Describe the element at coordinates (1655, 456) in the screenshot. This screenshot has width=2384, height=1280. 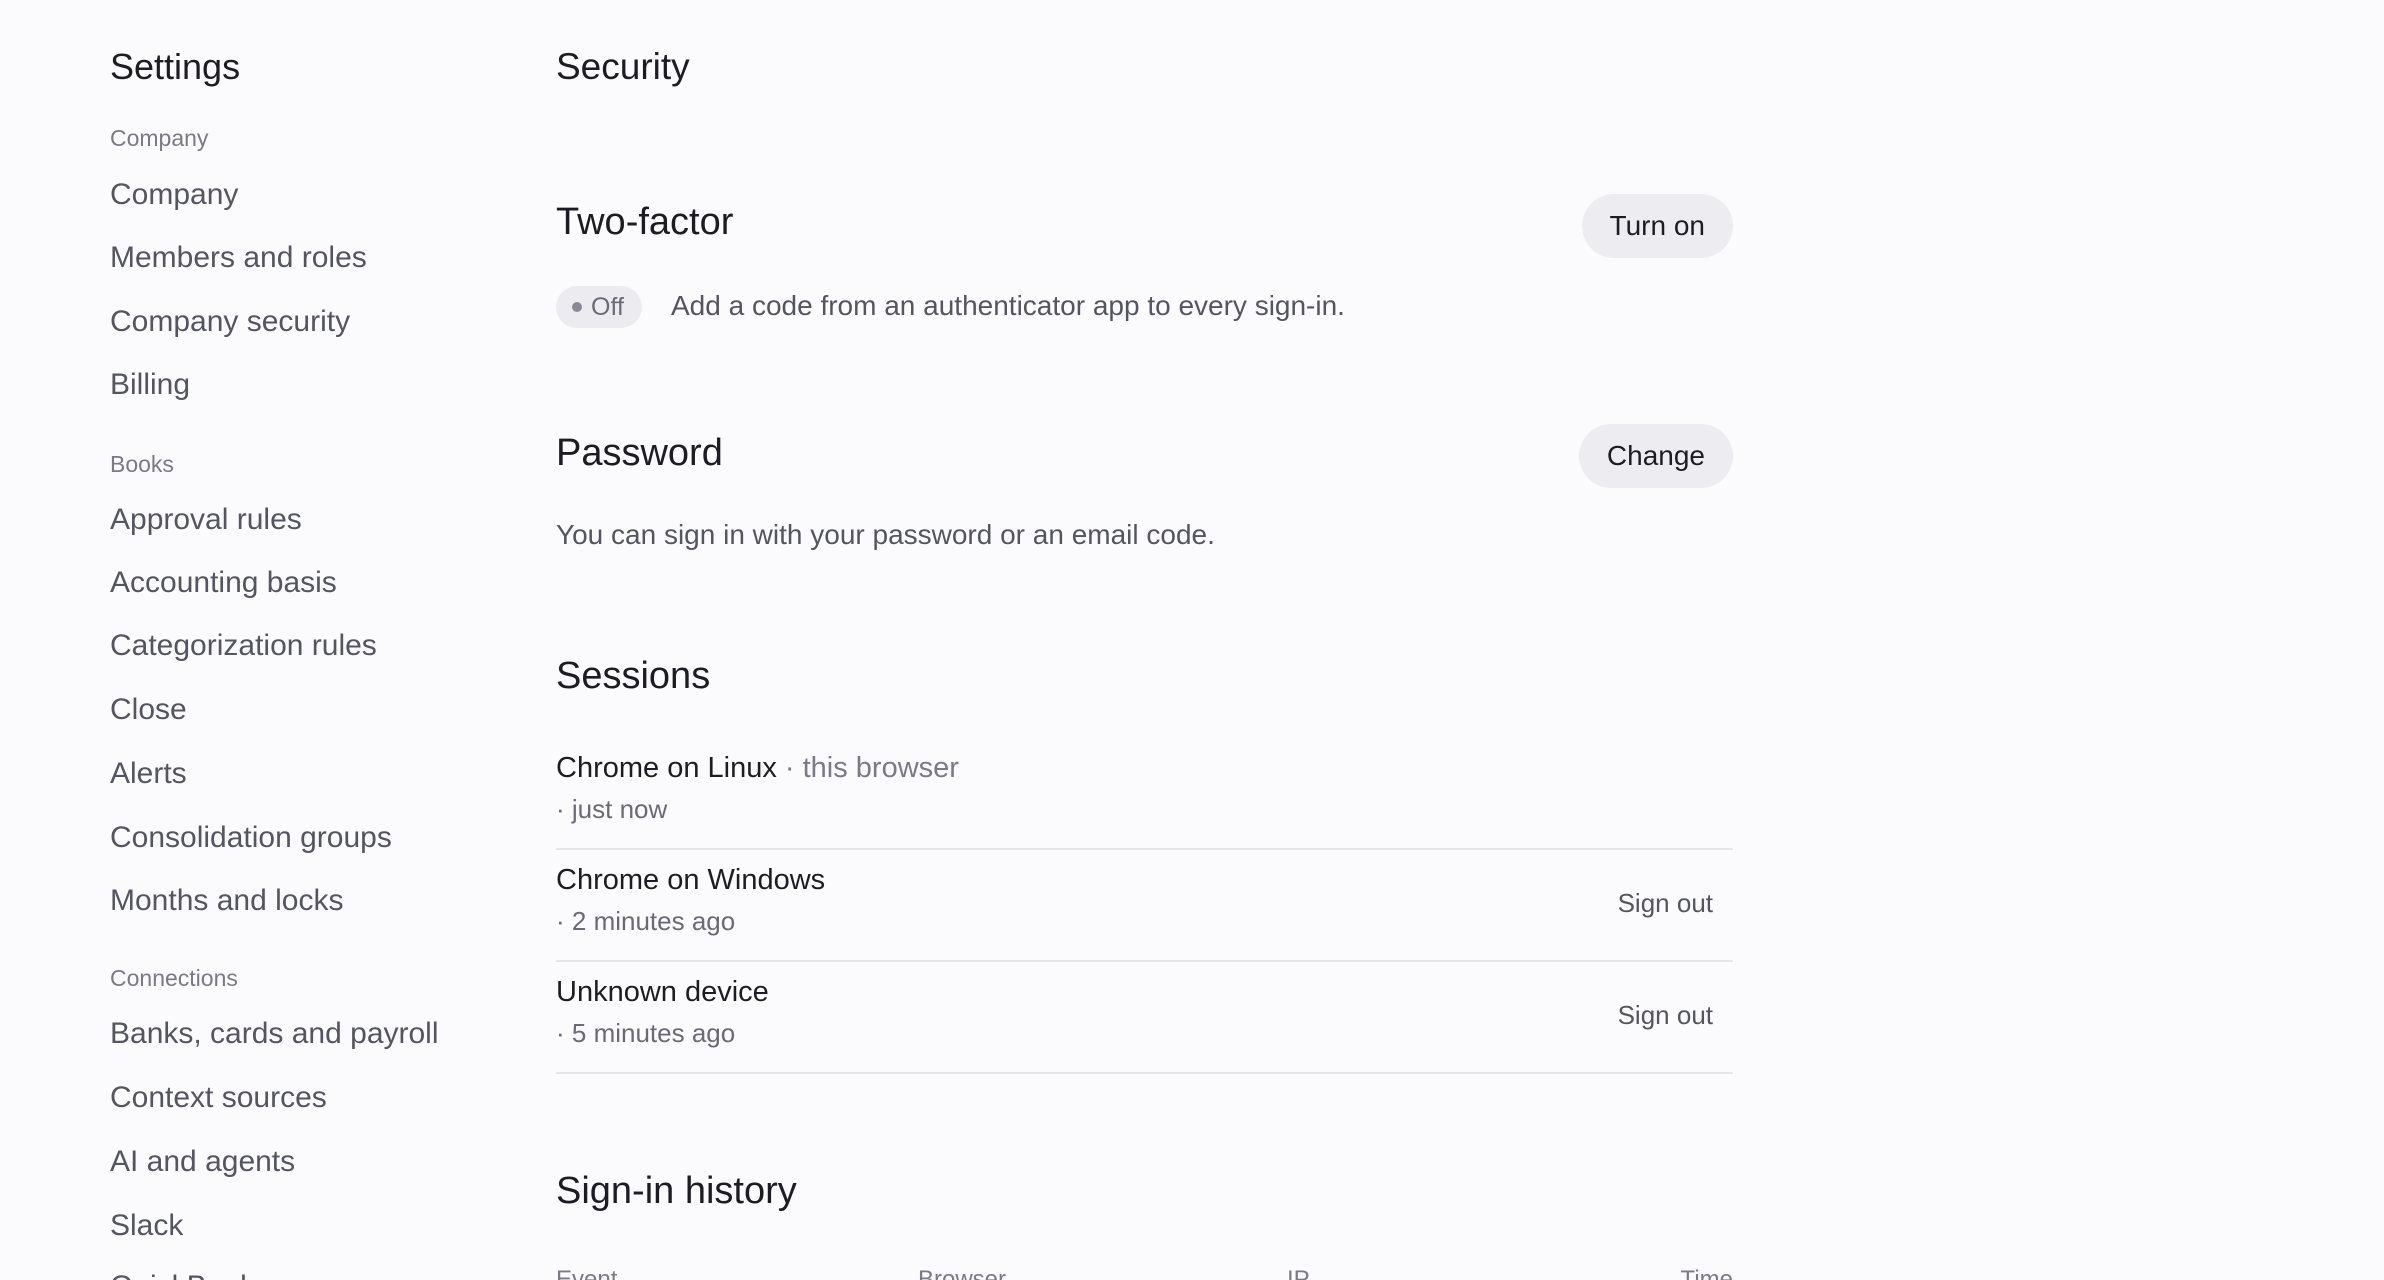
I see `change-password-button: Change` at that location.